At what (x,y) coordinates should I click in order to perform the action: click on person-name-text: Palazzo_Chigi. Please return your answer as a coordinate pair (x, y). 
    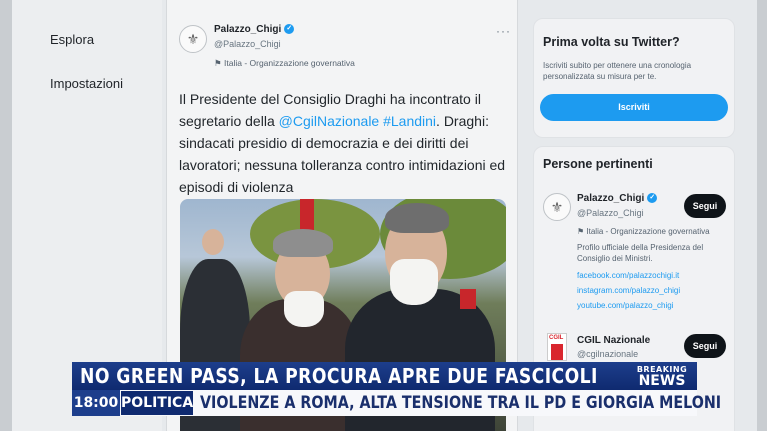
    Looking at the image, I should click on (611, 198).